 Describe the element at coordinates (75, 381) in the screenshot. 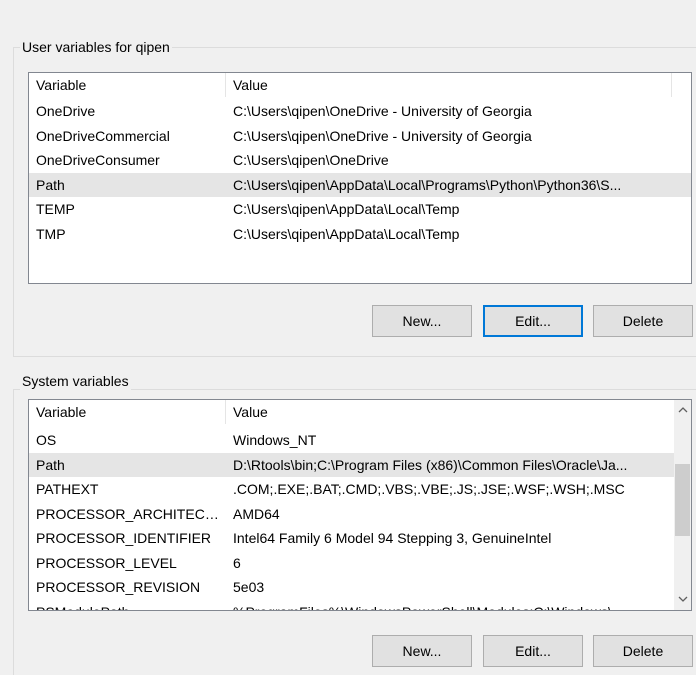

I see `system-variables-title: System variables` at that location.